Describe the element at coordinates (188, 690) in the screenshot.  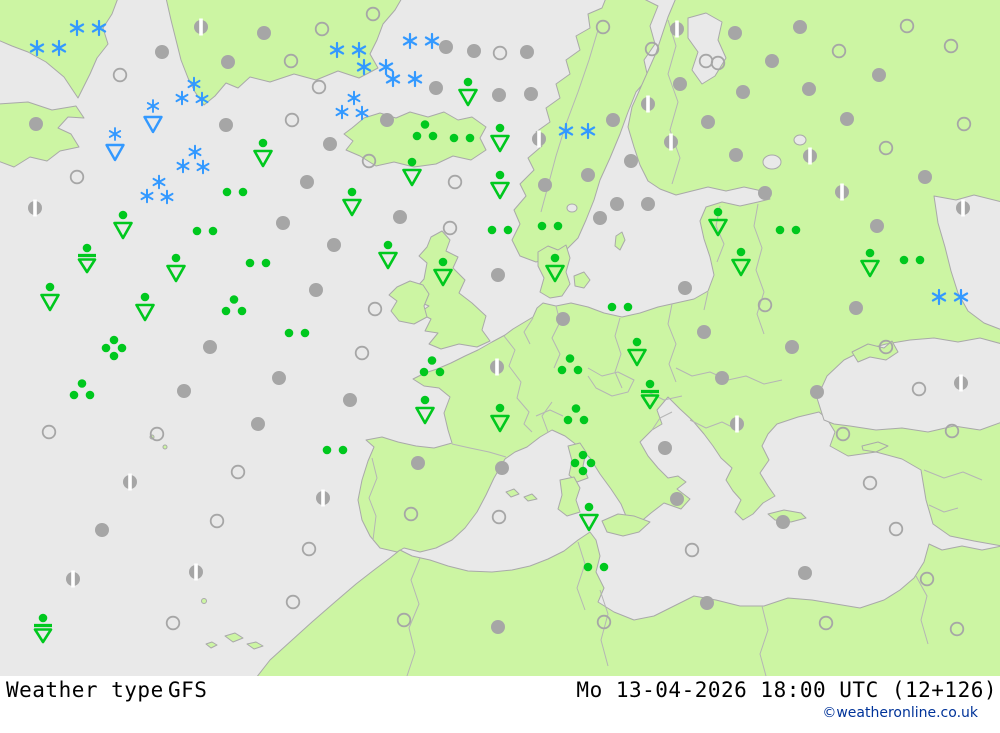
I see `model-name: GFS` at that location.